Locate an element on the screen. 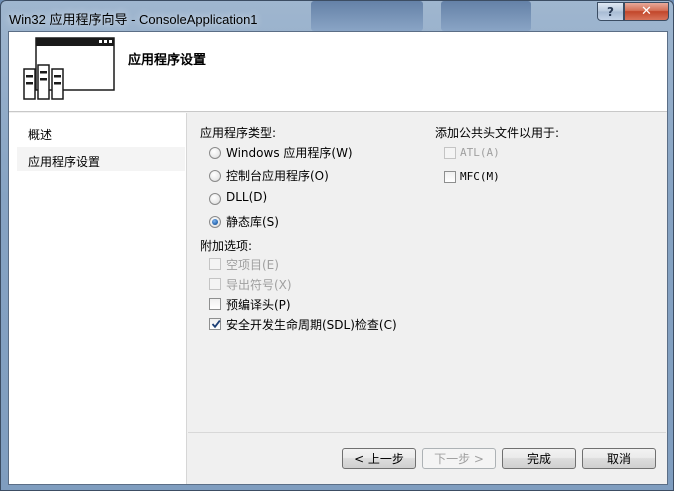 The height and width of the screenshot is (491, 674). close-icon: ✕ is located at coordinates (646, 11).